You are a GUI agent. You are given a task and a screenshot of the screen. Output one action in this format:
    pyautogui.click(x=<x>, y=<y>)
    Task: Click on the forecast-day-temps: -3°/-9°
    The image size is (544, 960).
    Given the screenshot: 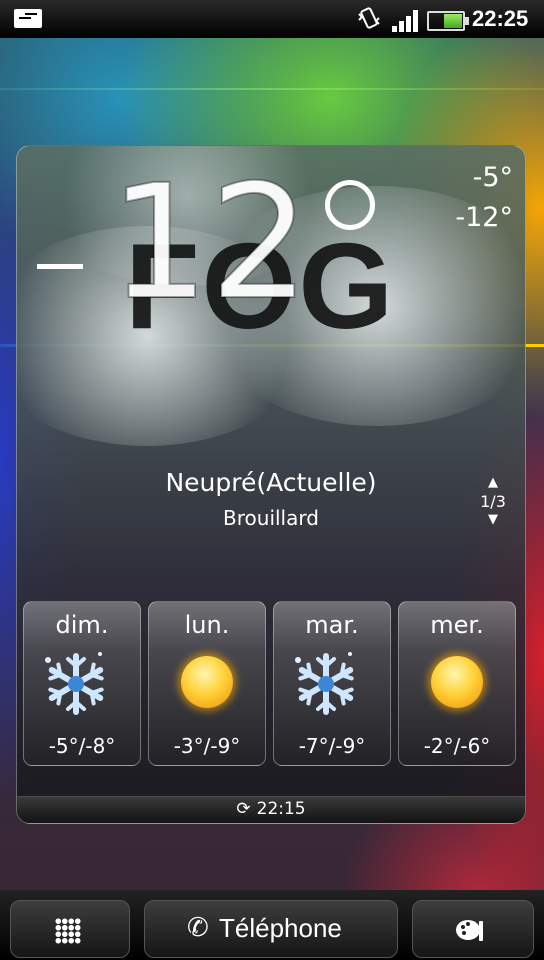 What is the action you would take?
    pyautogui.click(x=207, y=746)
    